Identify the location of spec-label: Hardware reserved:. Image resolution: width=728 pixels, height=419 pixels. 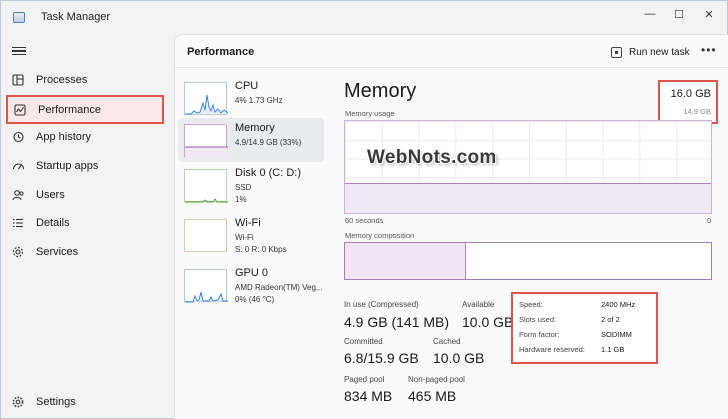
(552, 349).